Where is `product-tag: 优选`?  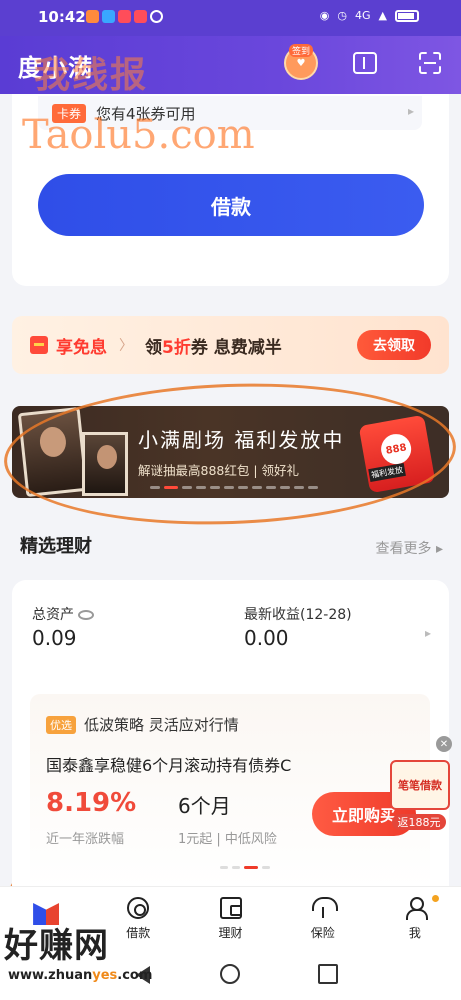
product-tag: 优选 is located at coordinates (61, 725).